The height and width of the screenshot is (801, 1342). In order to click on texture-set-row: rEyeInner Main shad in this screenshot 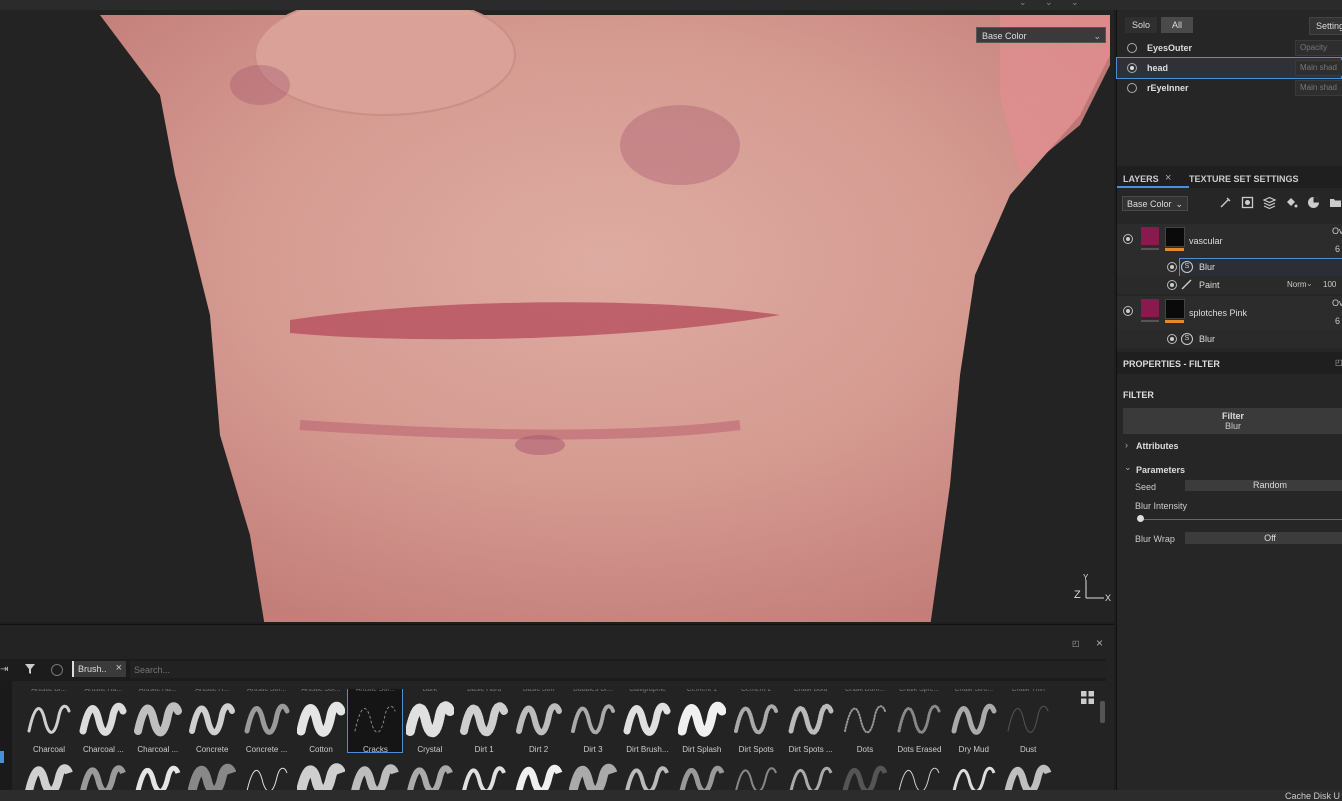, I will do `click(1229, 88)`.